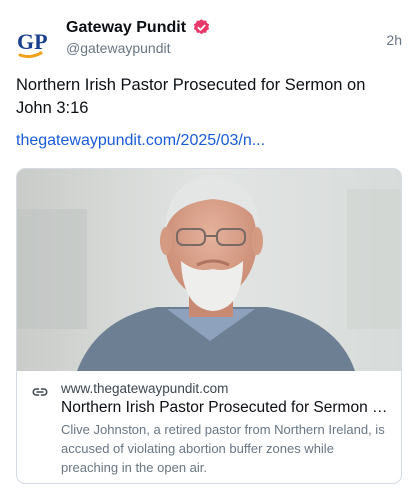 The width and height of the screenshot is (418, 500). Describe the element at coordinates (40, 392) in the screenshot. I see `link-icon` at that location.